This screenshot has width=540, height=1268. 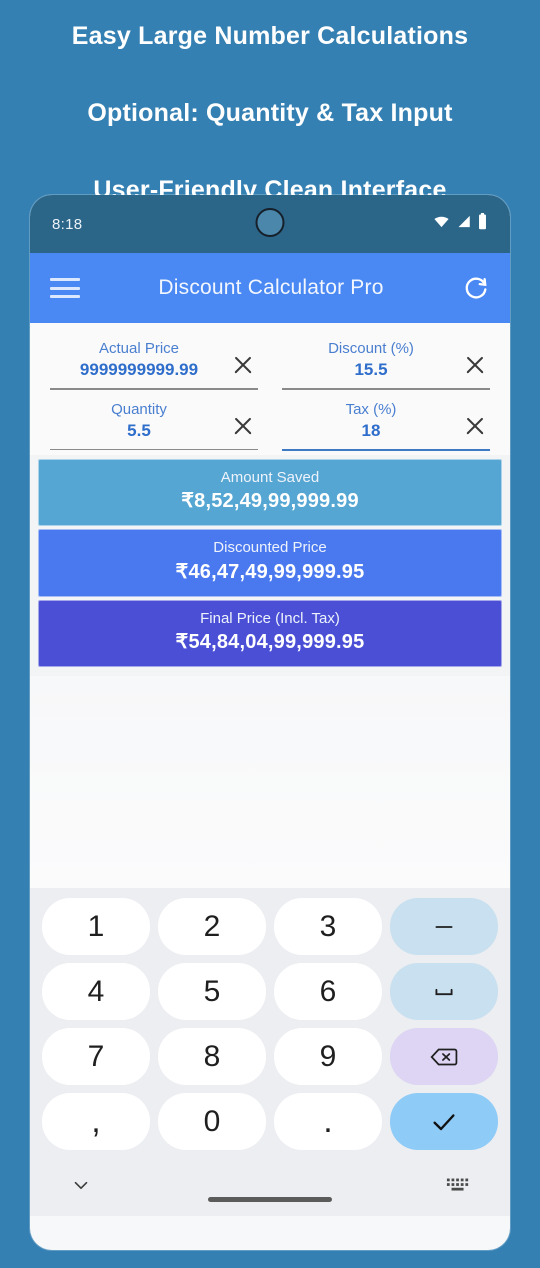 I want to click on empty-content-area, so click(x=270, y=782).